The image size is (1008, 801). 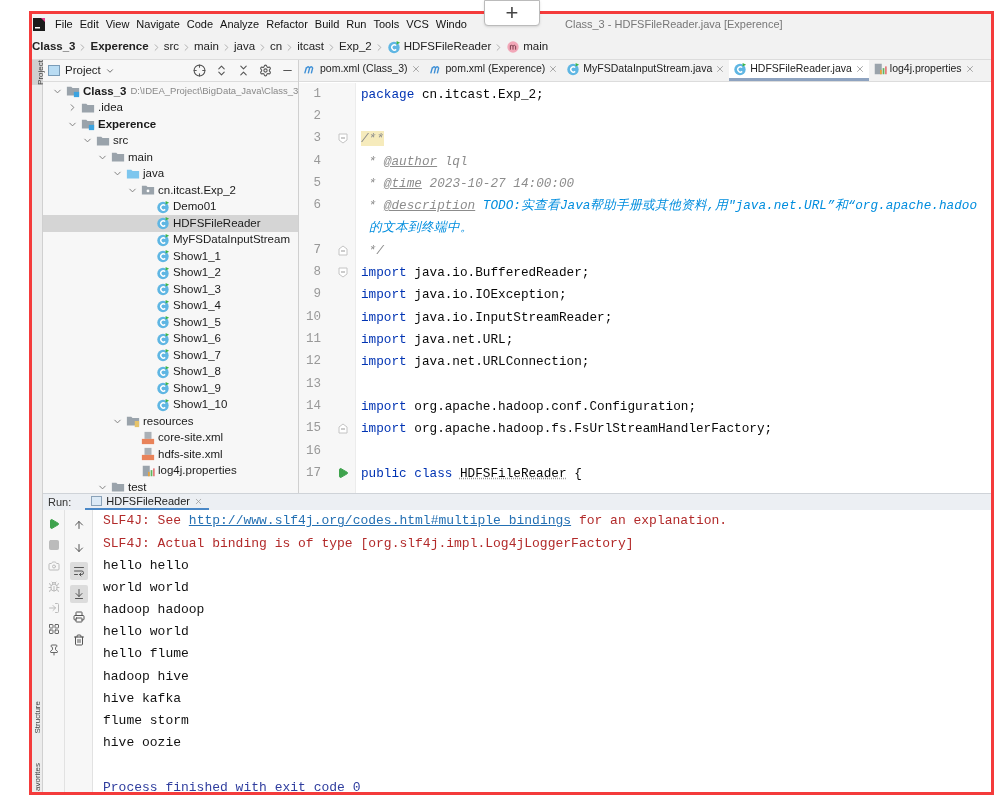 What do you see at coordinates (311, 47) in the screenshot?
I see `breadcrumb-item: itcast` at bounding box center [311, 47].